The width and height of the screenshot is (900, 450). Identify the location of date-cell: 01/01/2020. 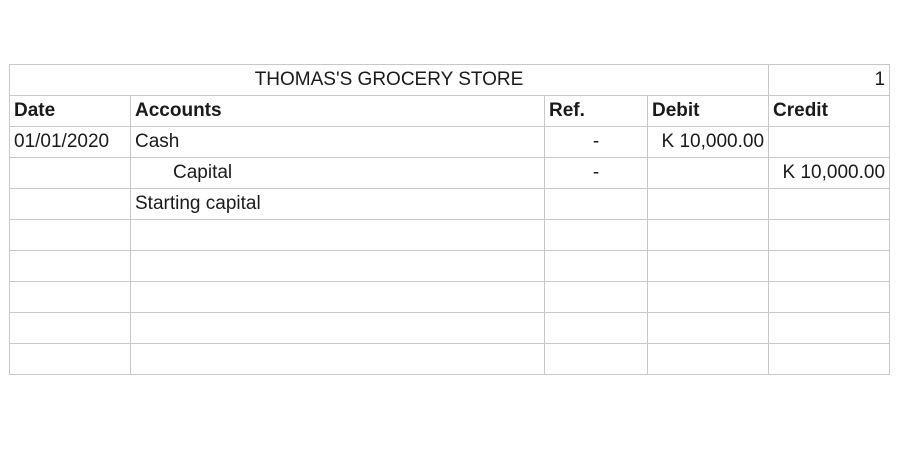
(70, 142).